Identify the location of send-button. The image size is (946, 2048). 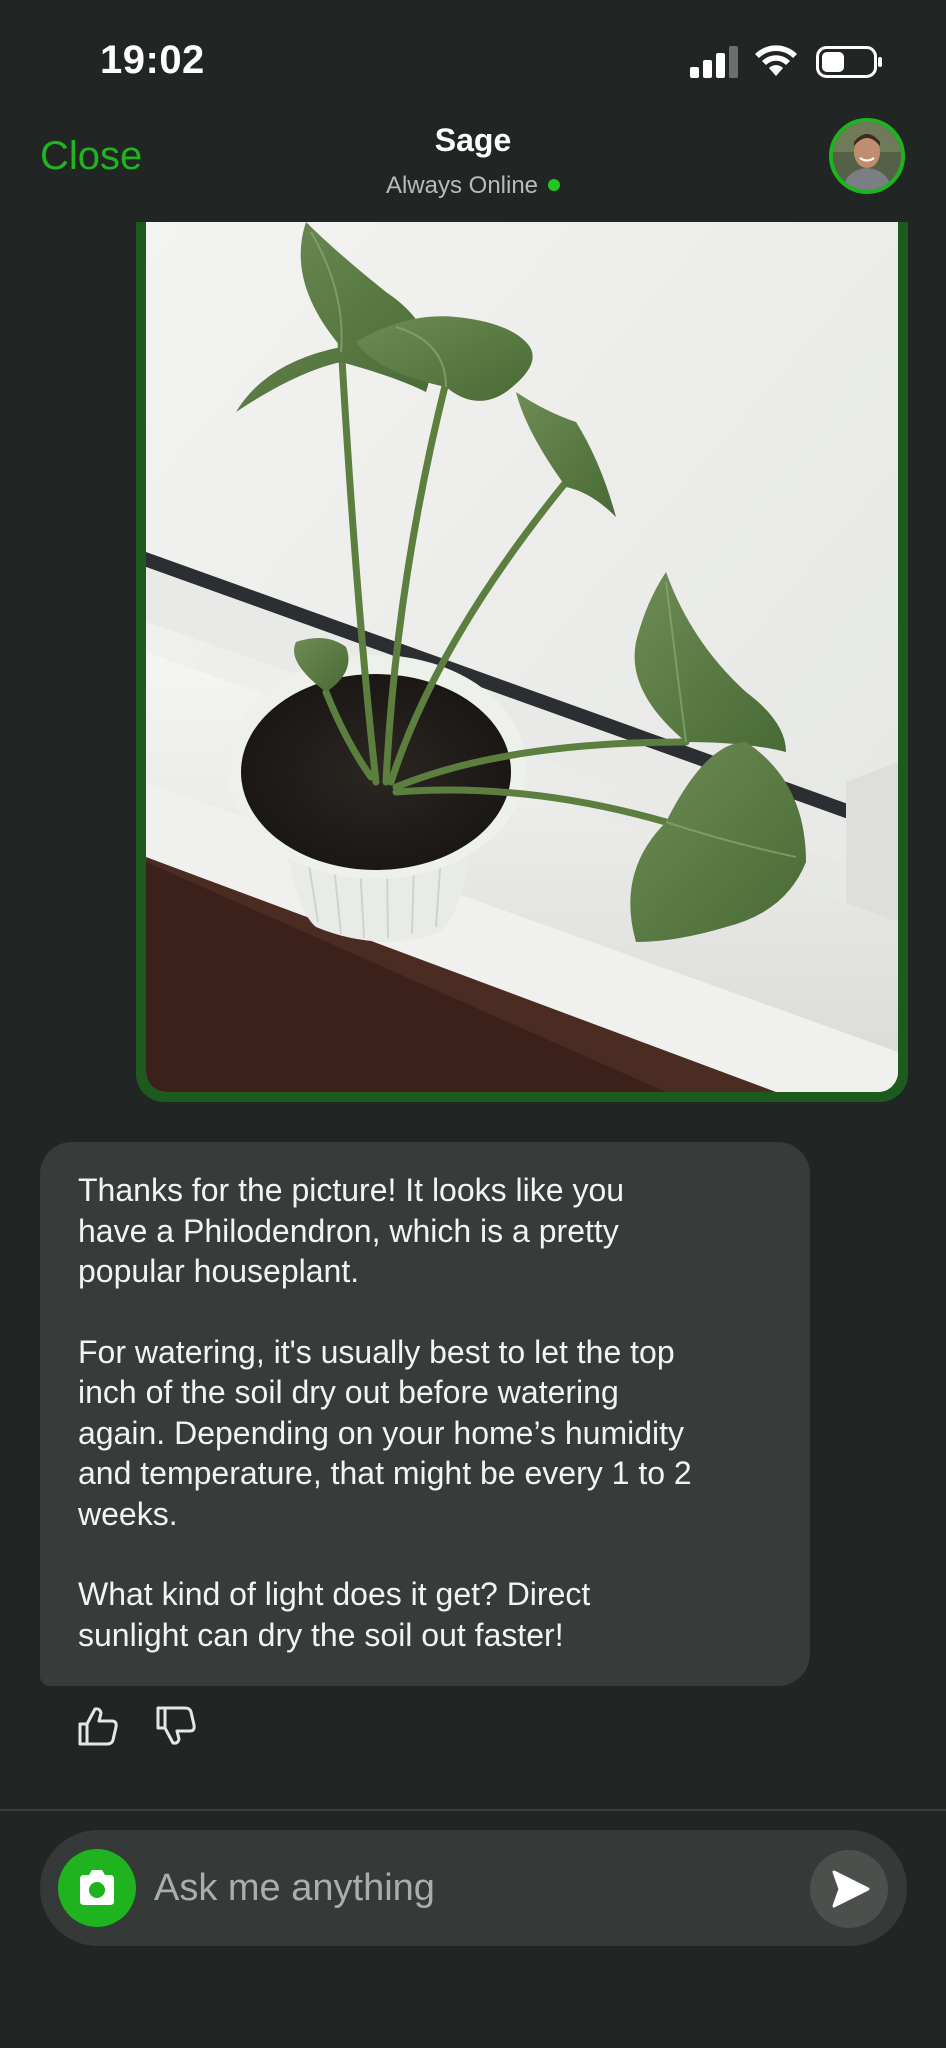
(849, 1889).